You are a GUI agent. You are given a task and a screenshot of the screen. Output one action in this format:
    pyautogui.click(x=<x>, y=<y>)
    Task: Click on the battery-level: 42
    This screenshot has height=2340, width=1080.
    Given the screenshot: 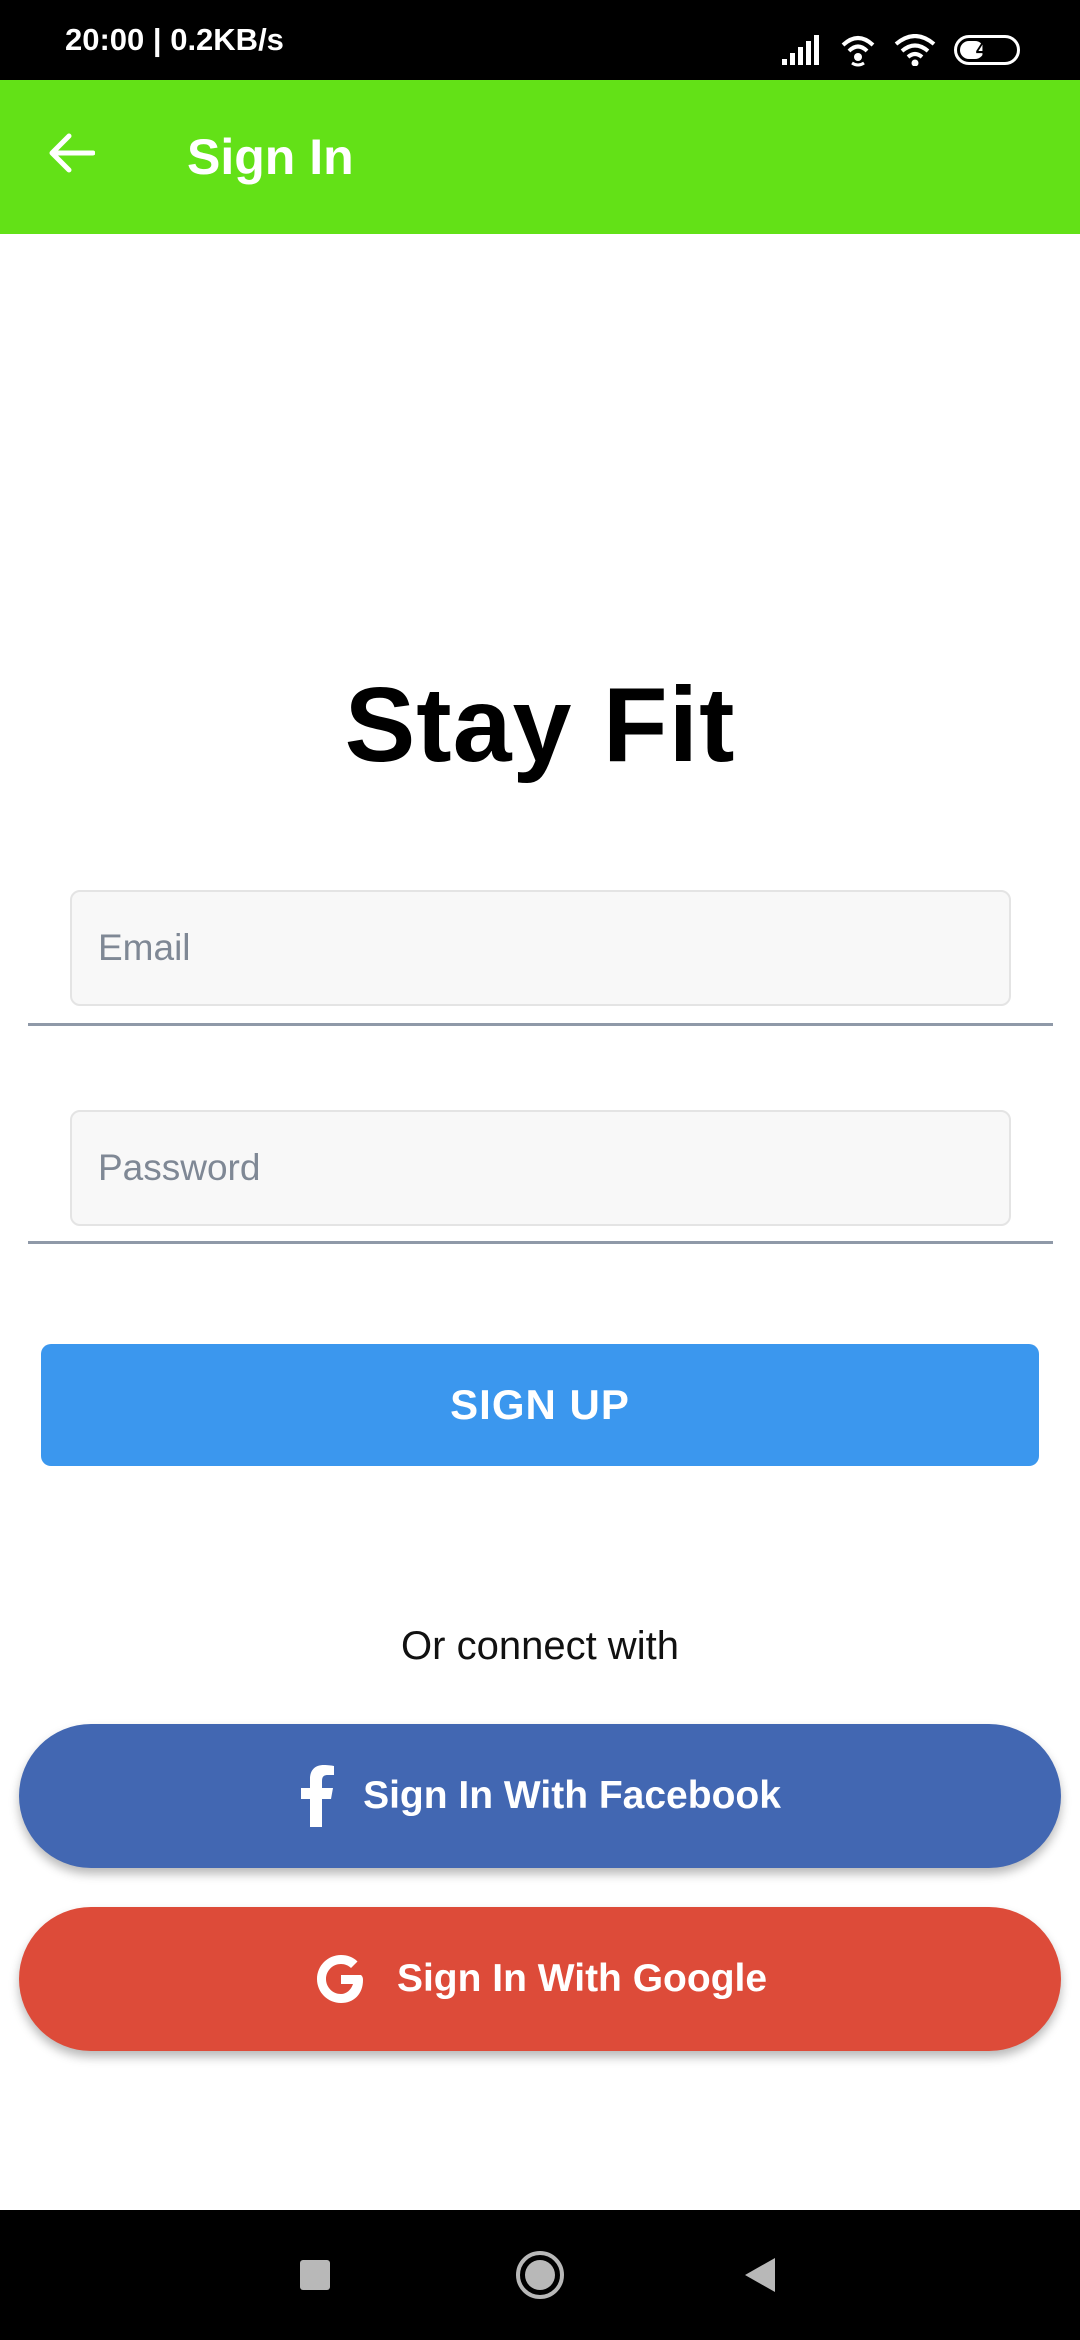 What is the action you would take?
    pyautogui.click(x=987, y=49)
    